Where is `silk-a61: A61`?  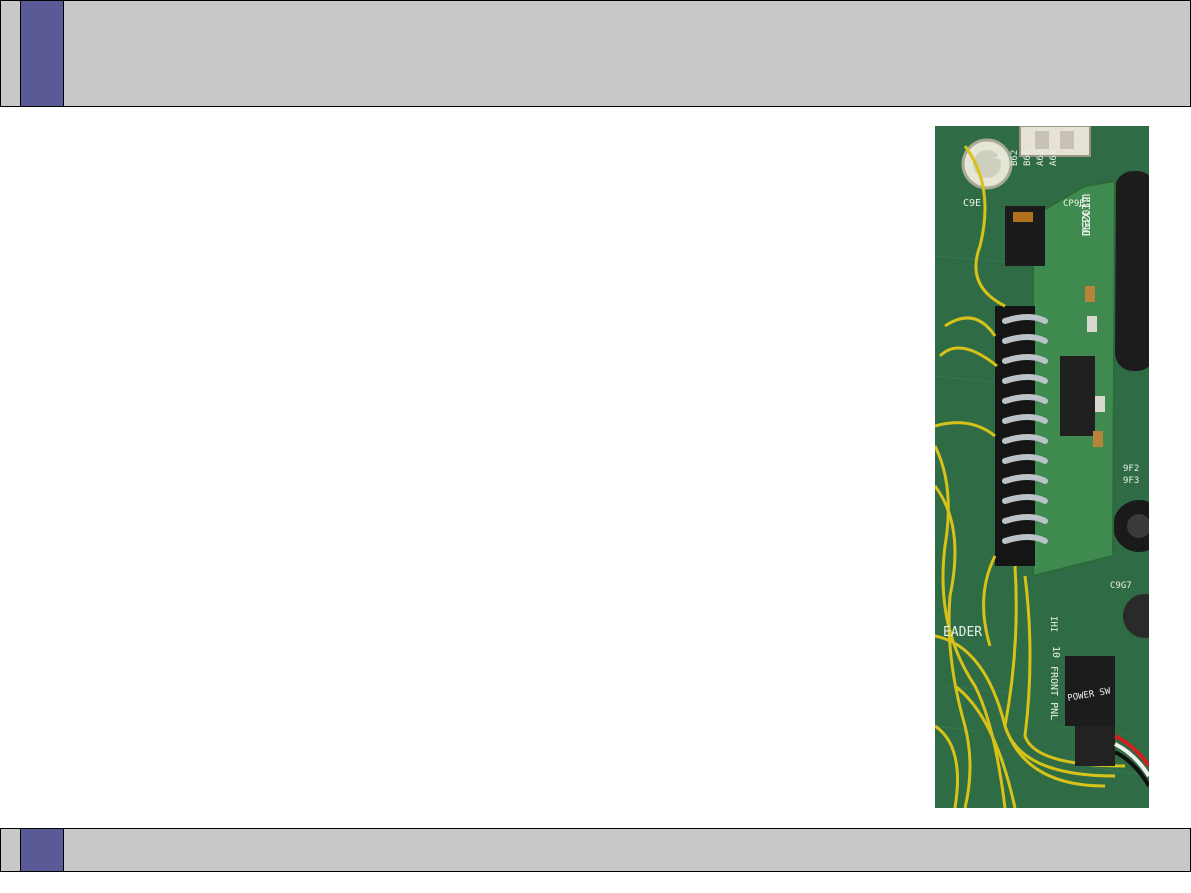 silk-a61: A61 is located at coordinates (1054, 158).